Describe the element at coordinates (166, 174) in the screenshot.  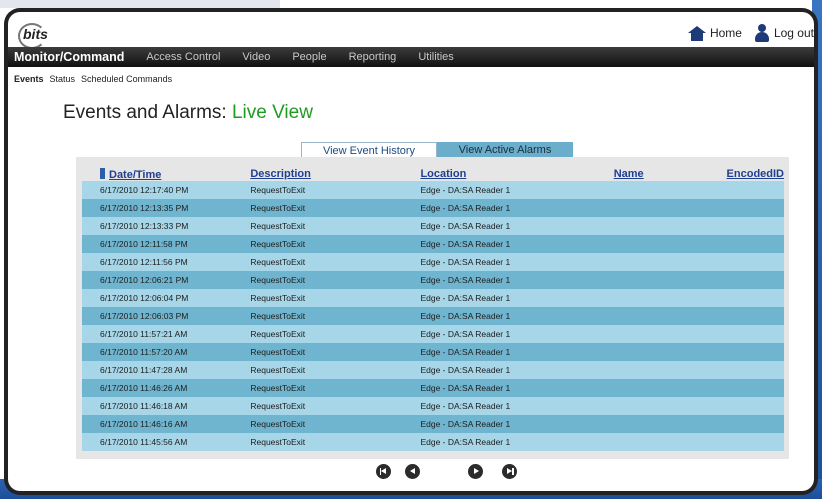
I see `column-header-date-time: Date/Time` at that location.